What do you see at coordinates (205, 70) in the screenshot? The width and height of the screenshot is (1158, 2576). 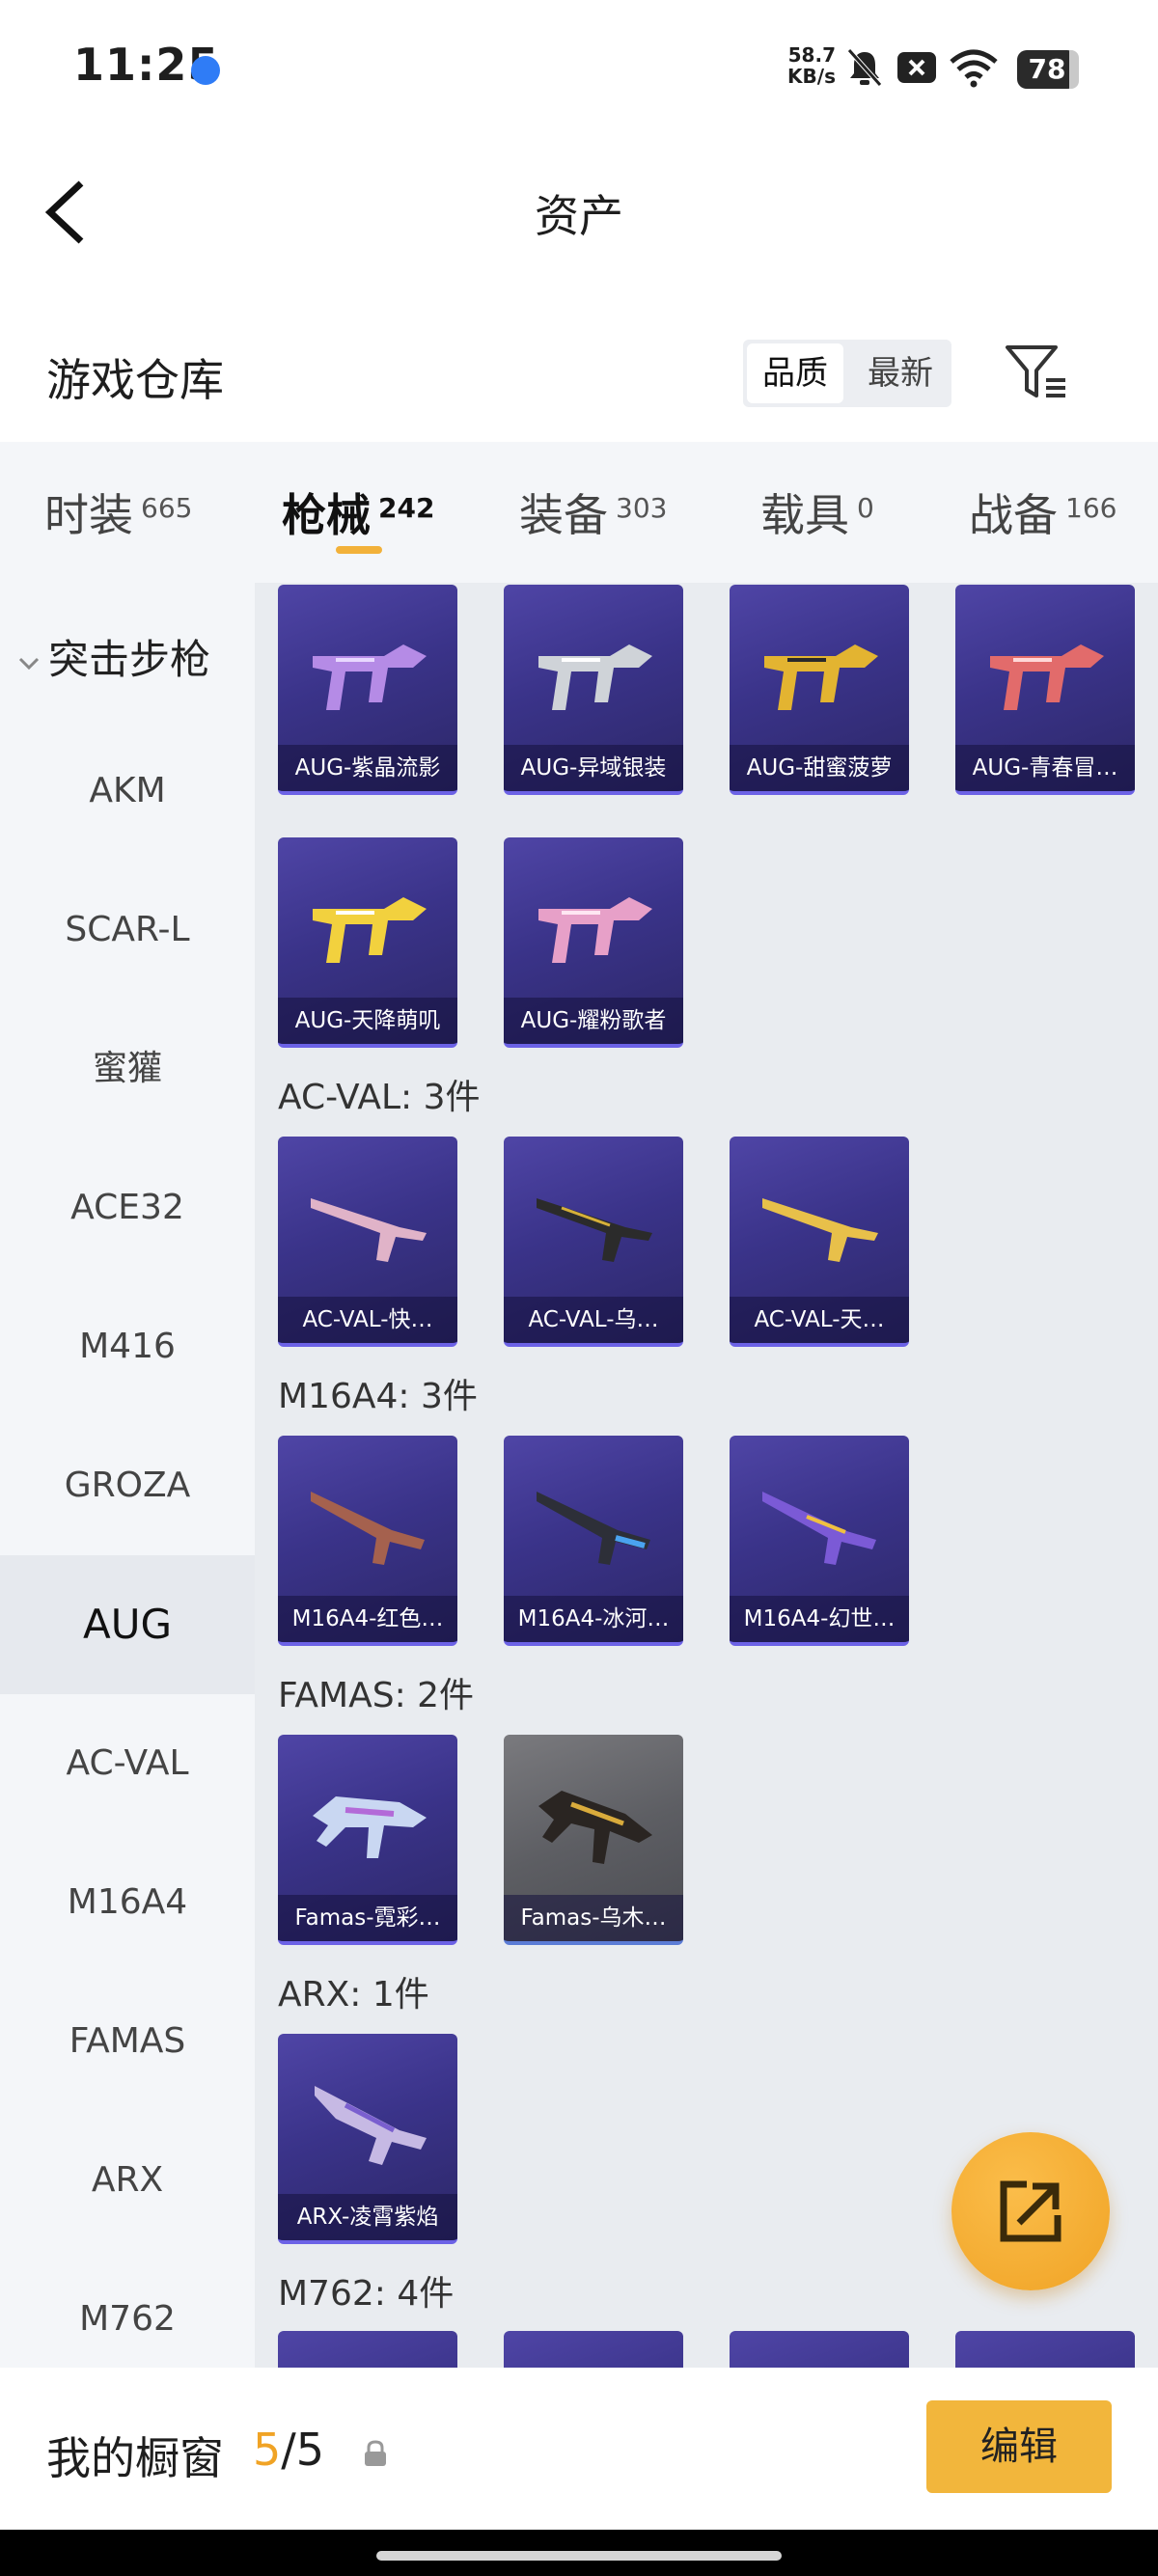 I see `browser-notification-icon` at bounding box center [205, 70].